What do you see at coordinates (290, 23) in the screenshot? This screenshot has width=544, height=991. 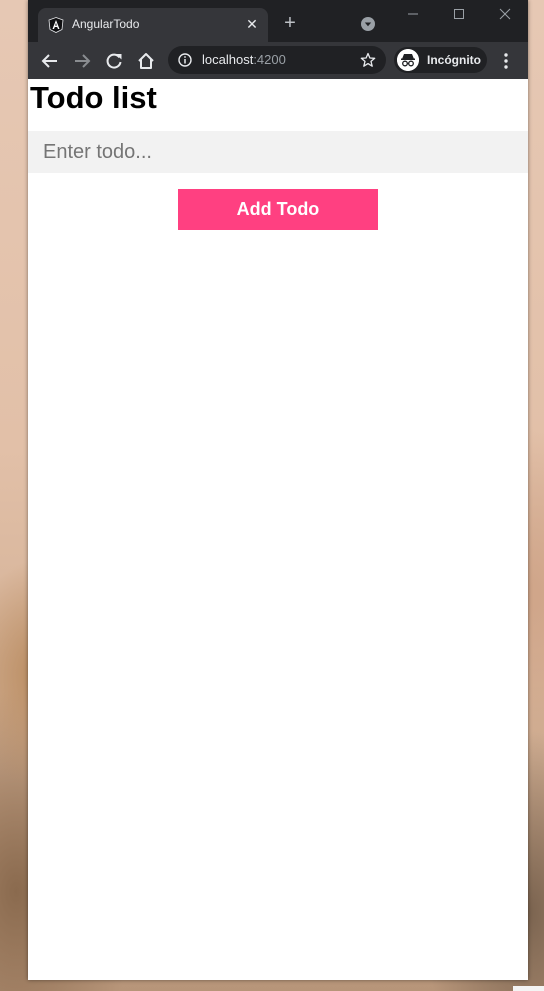 I see `plus-icon: +` at bounding box center [290, 23].